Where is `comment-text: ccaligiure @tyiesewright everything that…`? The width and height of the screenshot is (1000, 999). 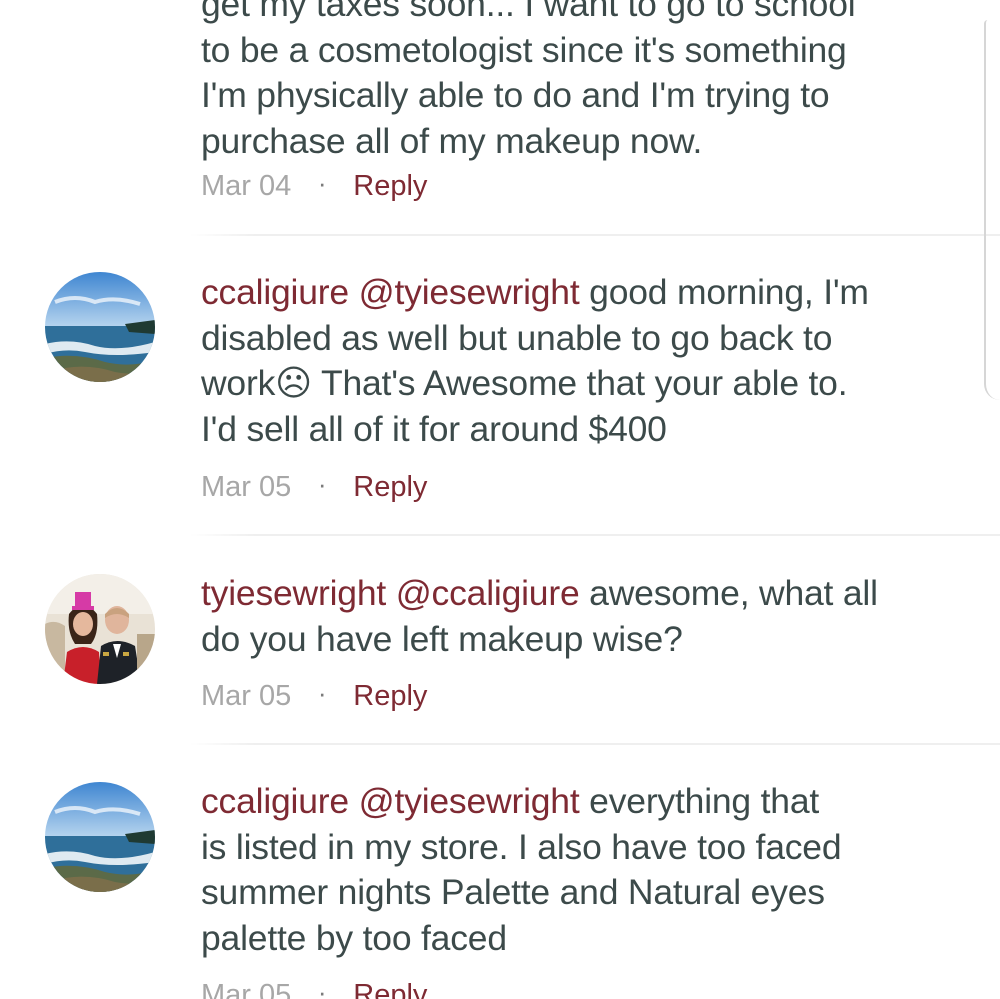 comment-text: ccaligiure @tyiesewright everything that… is located at coordinates (581, 870).